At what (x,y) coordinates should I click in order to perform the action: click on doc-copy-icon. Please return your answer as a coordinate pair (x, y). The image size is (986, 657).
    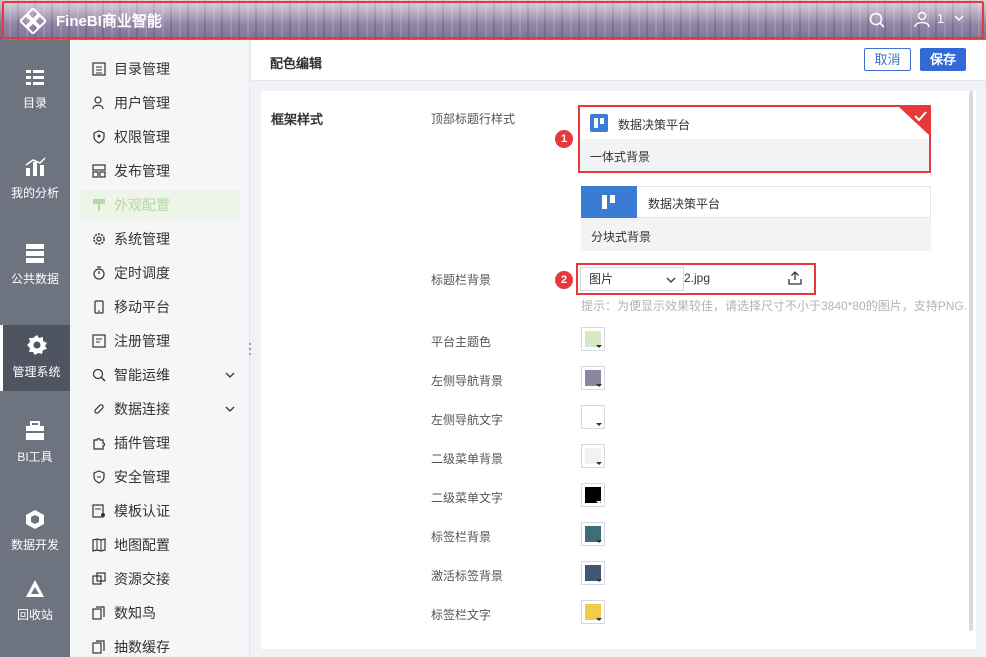
    Looking at the image, I should click on (98, 613).